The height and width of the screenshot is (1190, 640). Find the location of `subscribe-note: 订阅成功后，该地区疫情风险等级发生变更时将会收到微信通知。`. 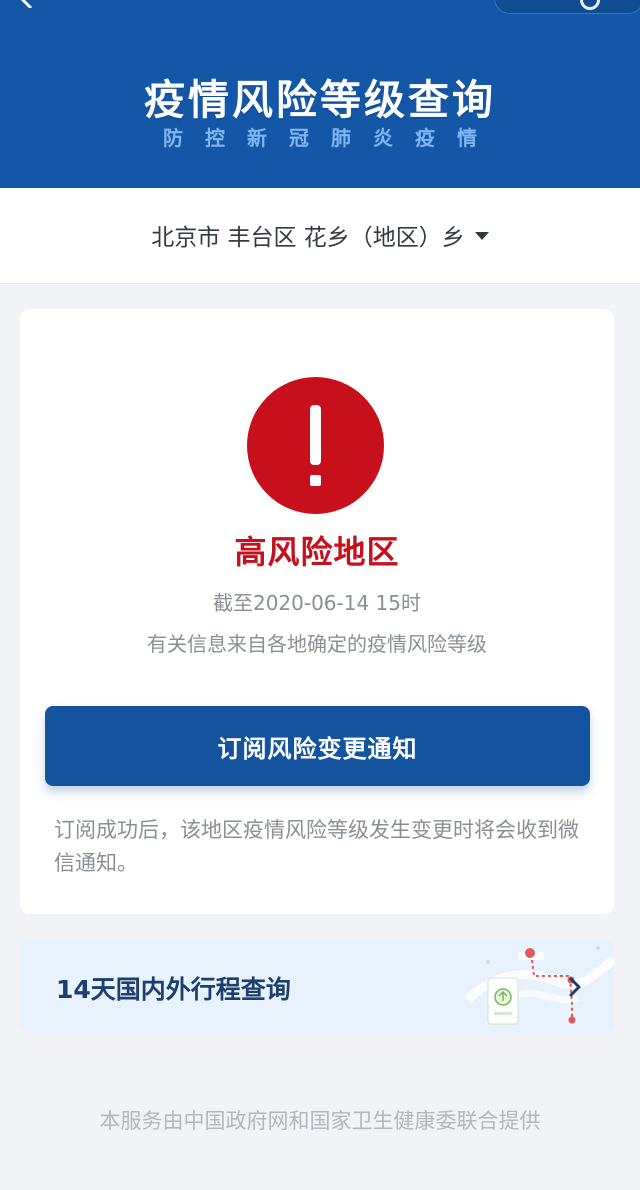

subscribe-note: 订阅成功后，该地区疫情风险等级发生变更时将会收到微信通知。 is located at coordinates (316, 846).